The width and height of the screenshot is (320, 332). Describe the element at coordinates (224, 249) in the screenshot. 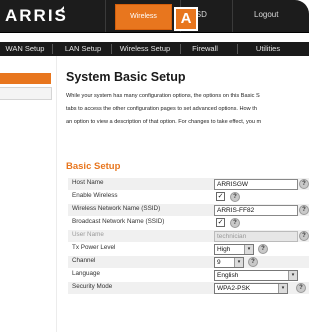

I see `select-value: High` at that location.